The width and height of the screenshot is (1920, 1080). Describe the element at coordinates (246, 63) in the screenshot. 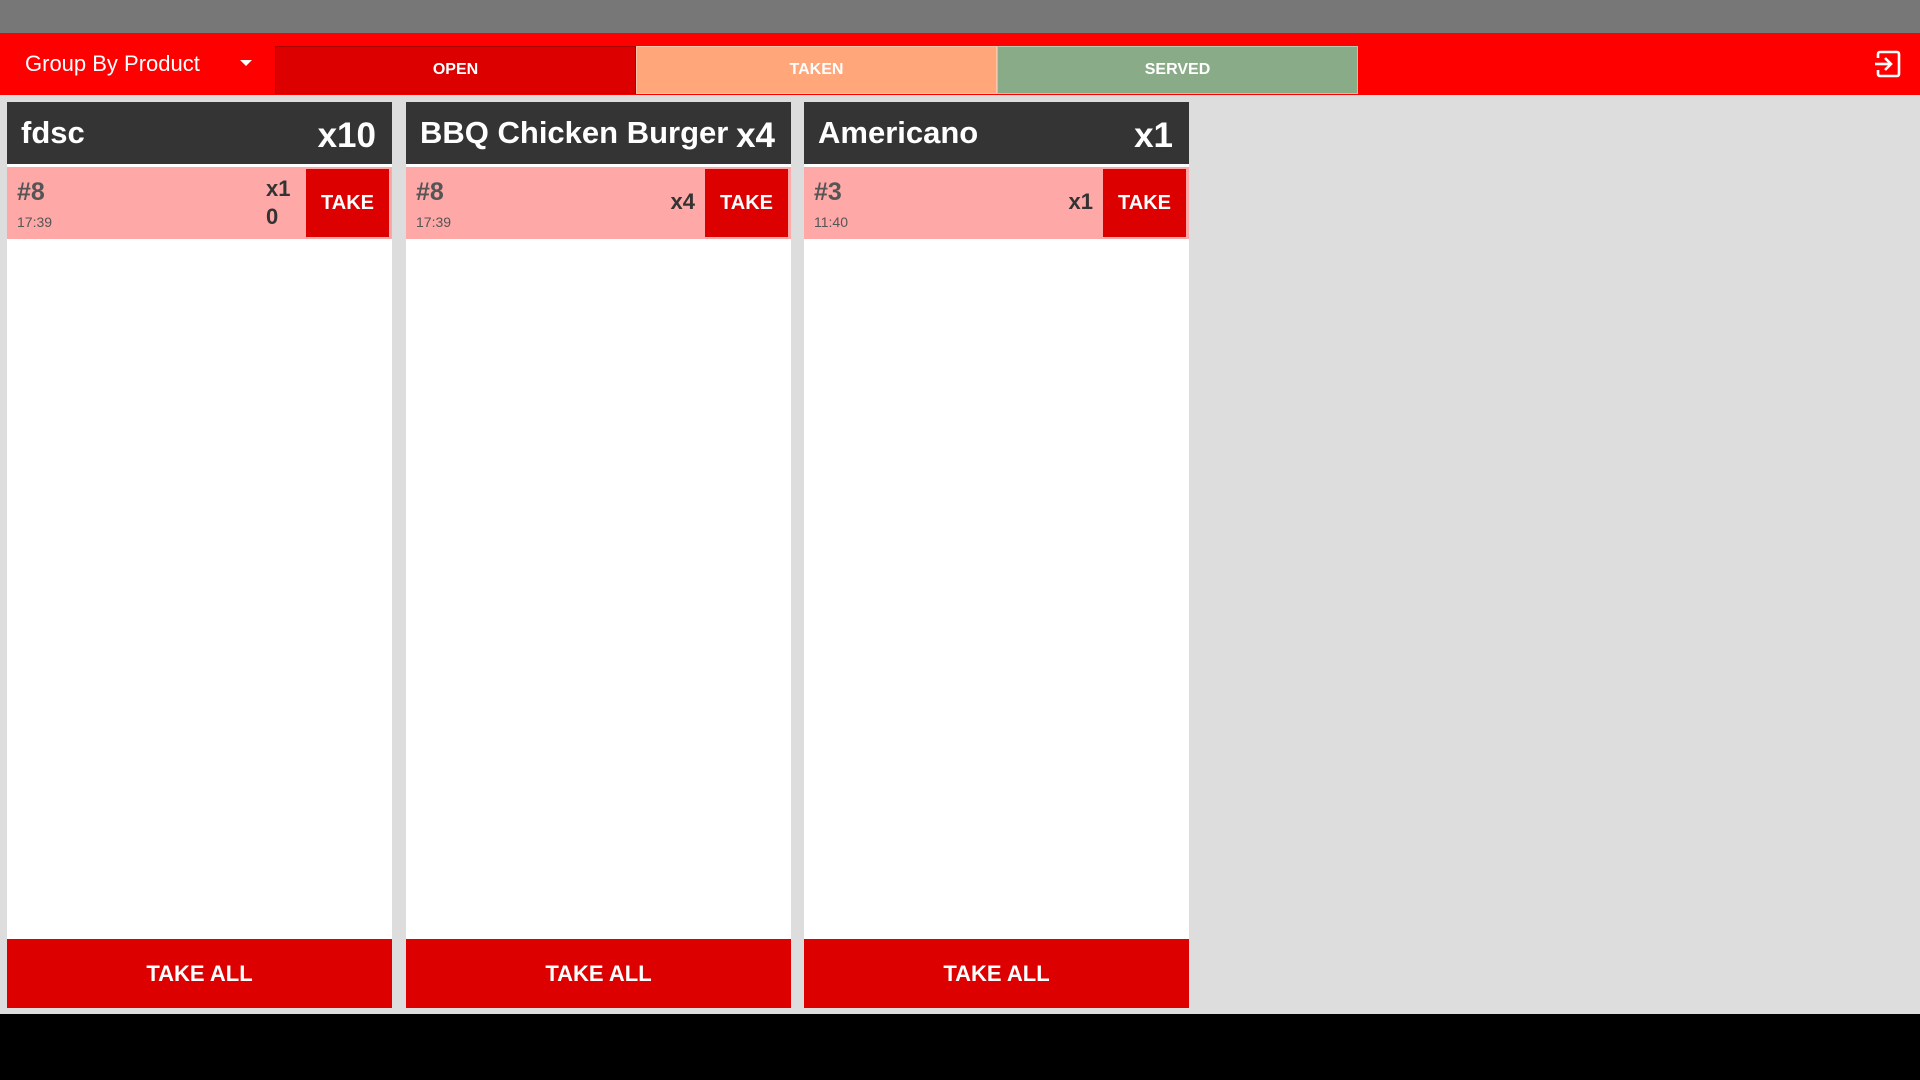

I see `dropdown-arrow-icon` at that location.